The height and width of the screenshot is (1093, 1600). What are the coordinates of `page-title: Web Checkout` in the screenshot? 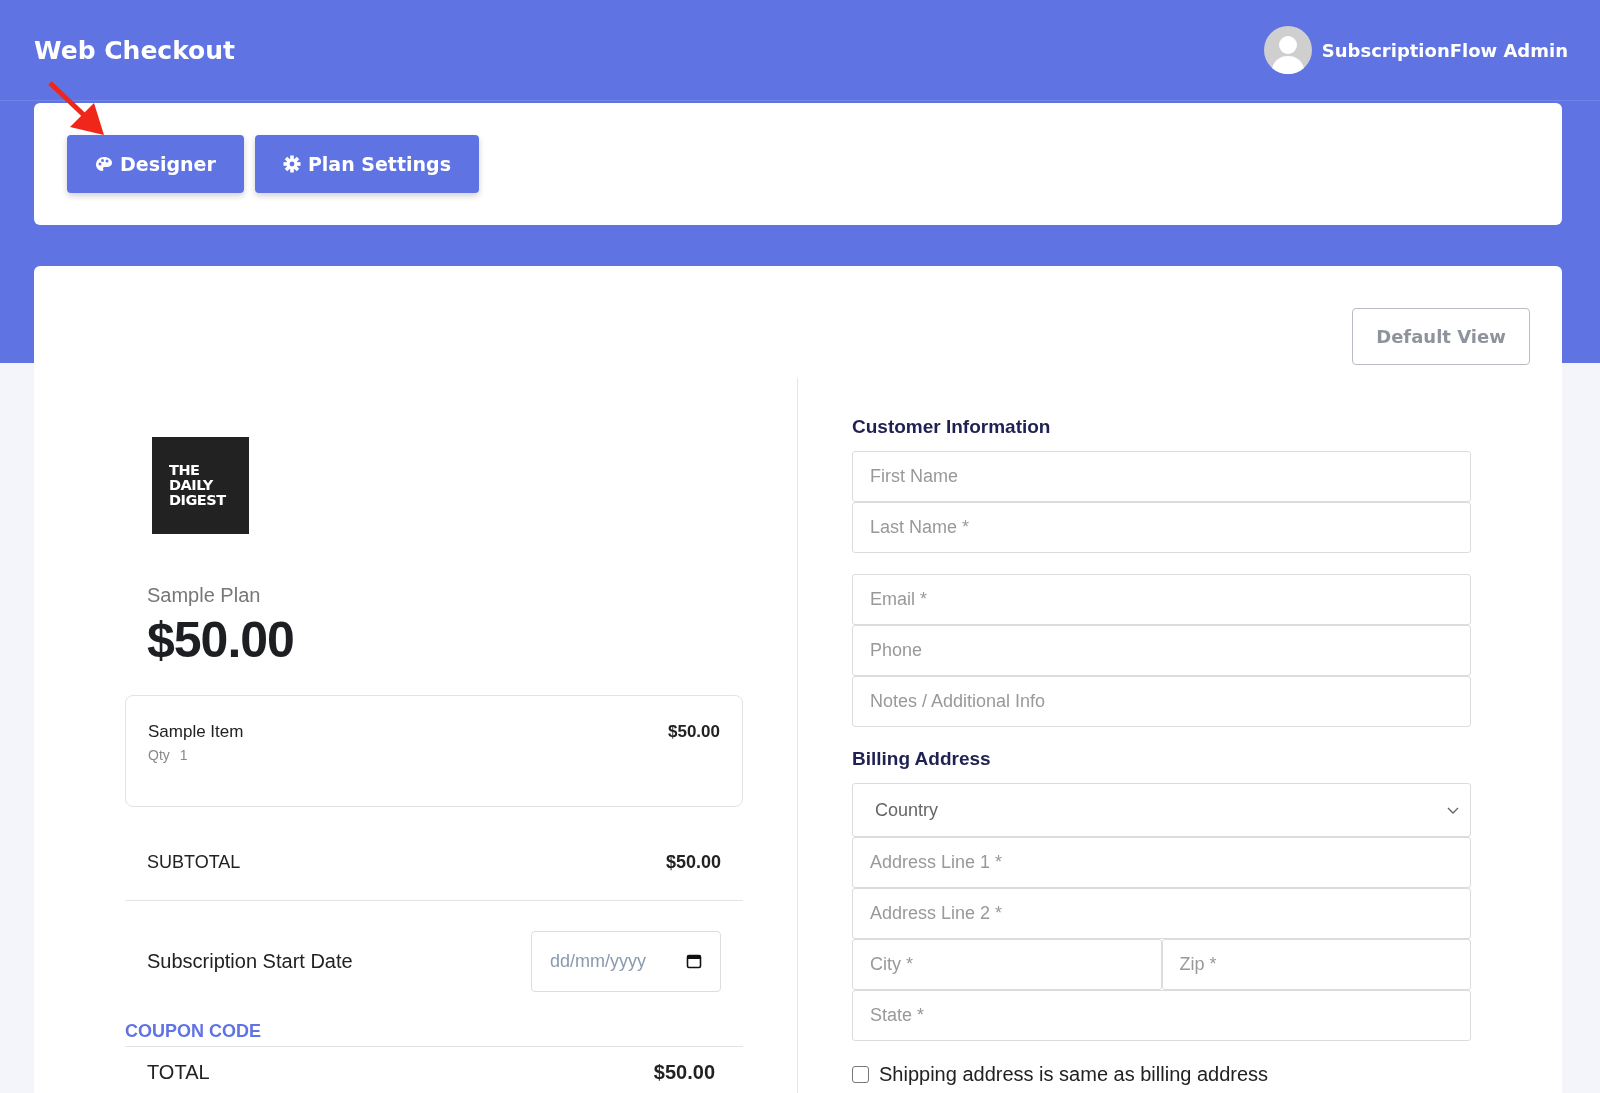 It's located at (135, 50).